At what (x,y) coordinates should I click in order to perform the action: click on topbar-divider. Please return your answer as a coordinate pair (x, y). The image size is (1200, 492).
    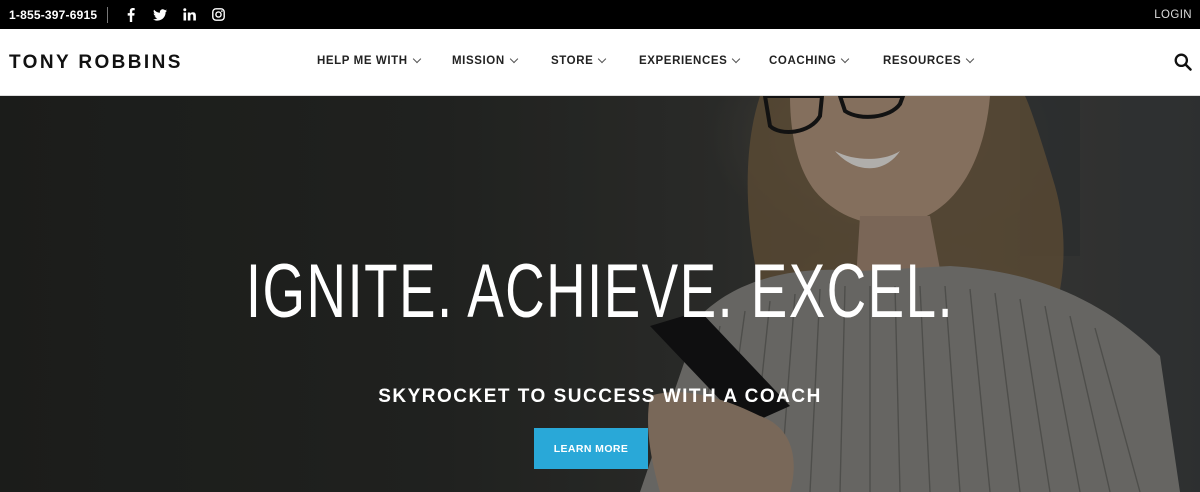
    Looking at the image, I should click on (108, 14).